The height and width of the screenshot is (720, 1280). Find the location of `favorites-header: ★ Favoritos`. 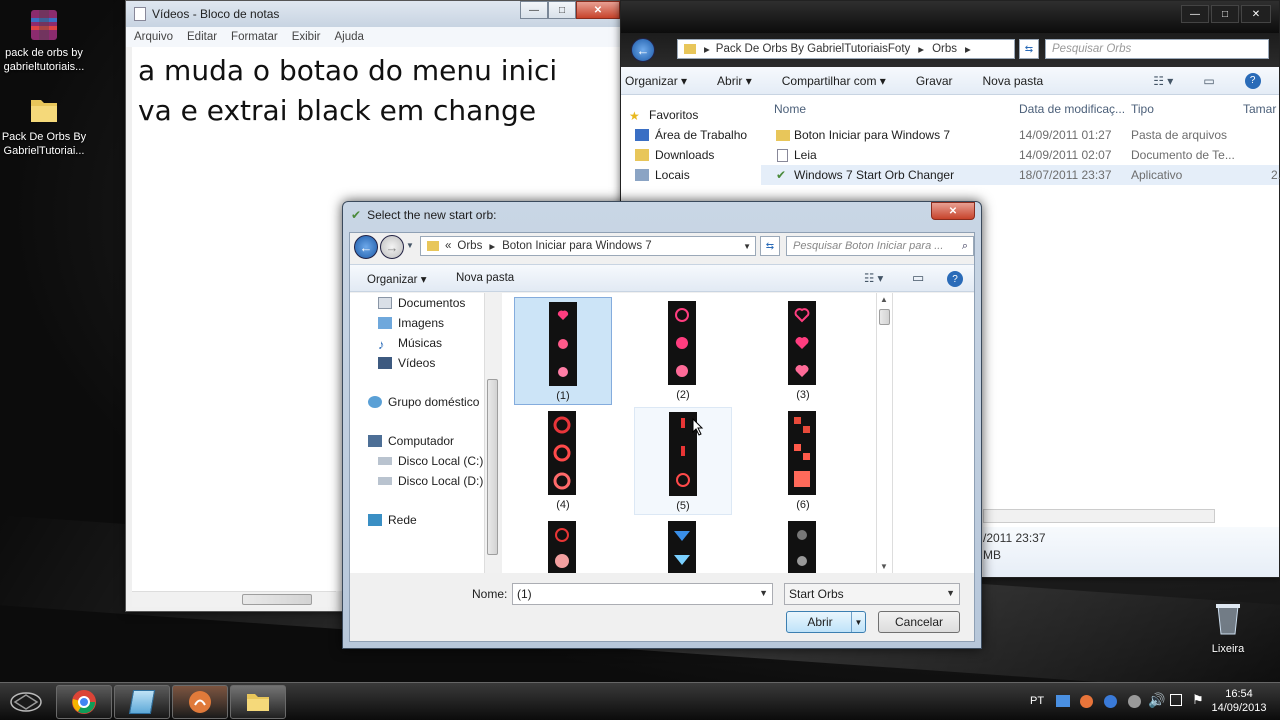

favorites-header: ★ Favoritos is located at coordinates (693, 115).